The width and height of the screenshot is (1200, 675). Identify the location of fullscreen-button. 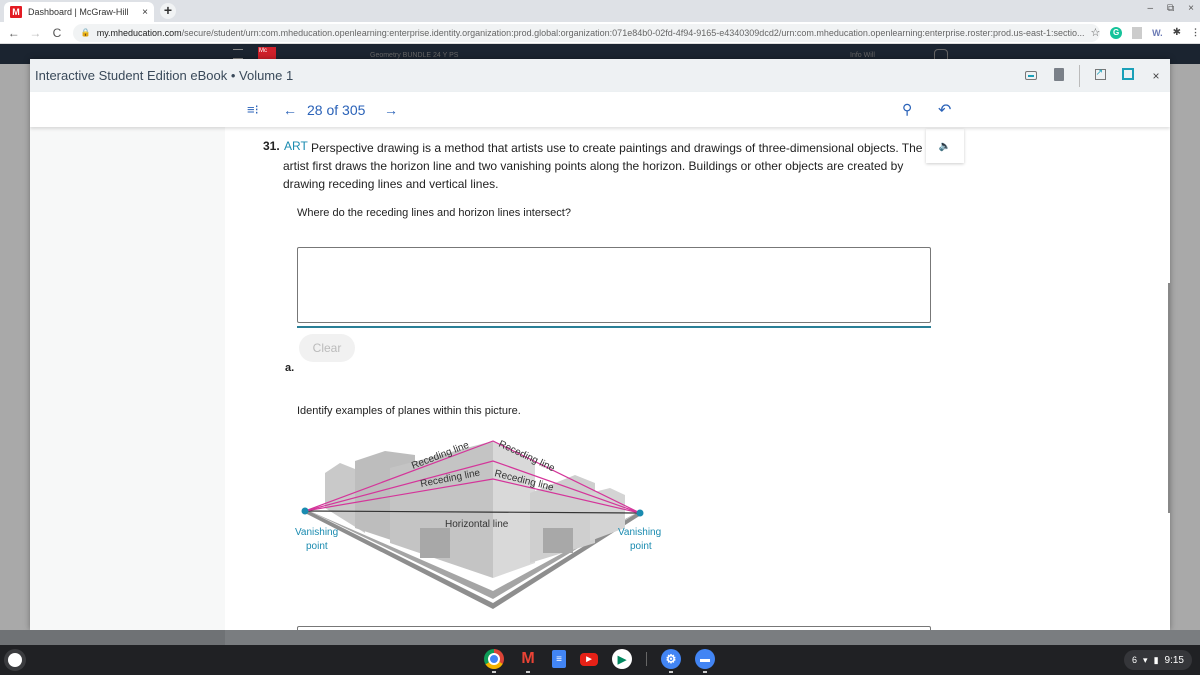
(1128, 75).